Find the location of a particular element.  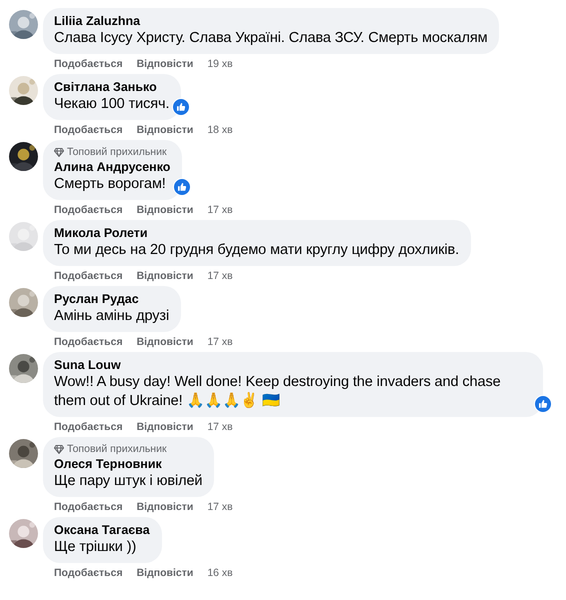

timestamp: 19 хв is located at coordinates (220, 64).